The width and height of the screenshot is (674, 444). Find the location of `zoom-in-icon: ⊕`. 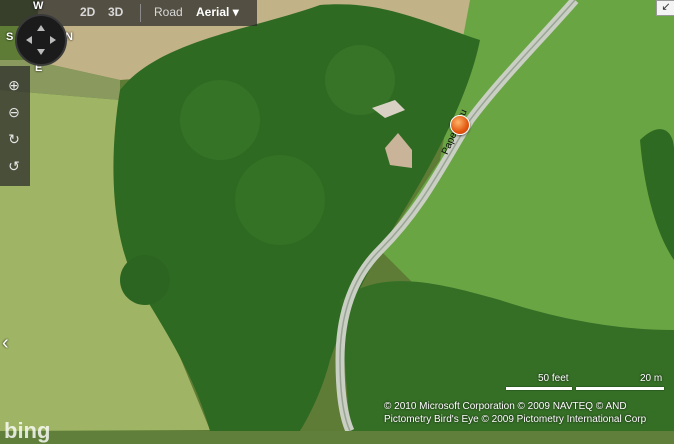

zoom-in-icon: ⊕ is located at coordinates (14, 85).